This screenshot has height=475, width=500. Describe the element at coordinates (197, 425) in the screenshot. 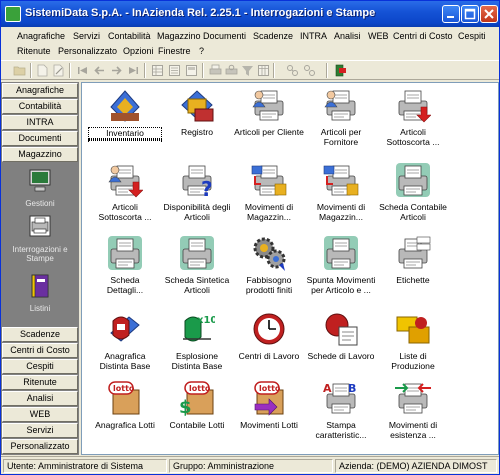

I see `report-item-label: Contabile Lotti` at that location.